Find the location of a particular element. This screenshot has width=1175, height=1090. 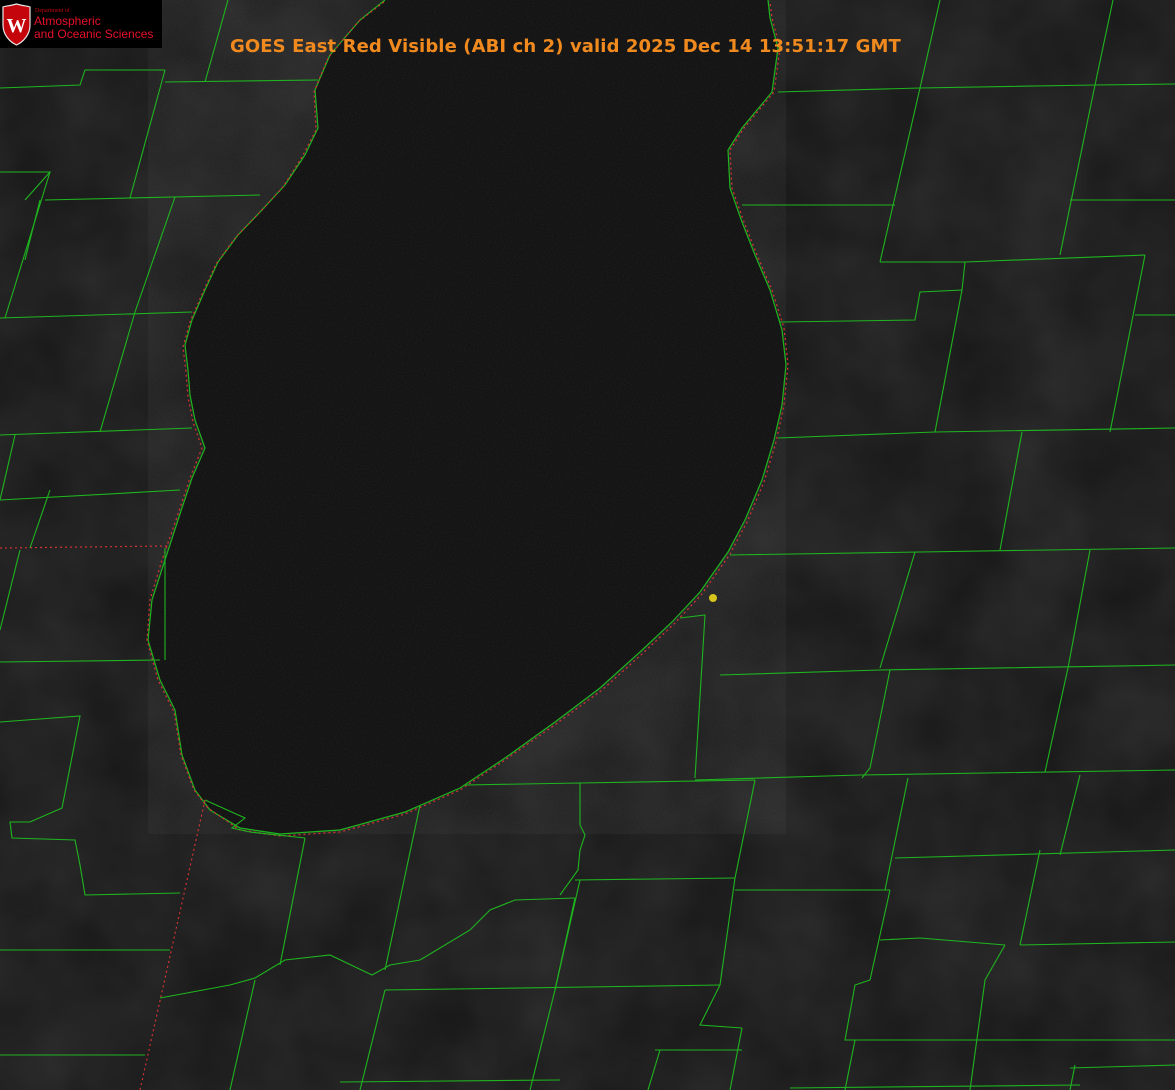

svg-text: W is located at coordinates (17, 26).